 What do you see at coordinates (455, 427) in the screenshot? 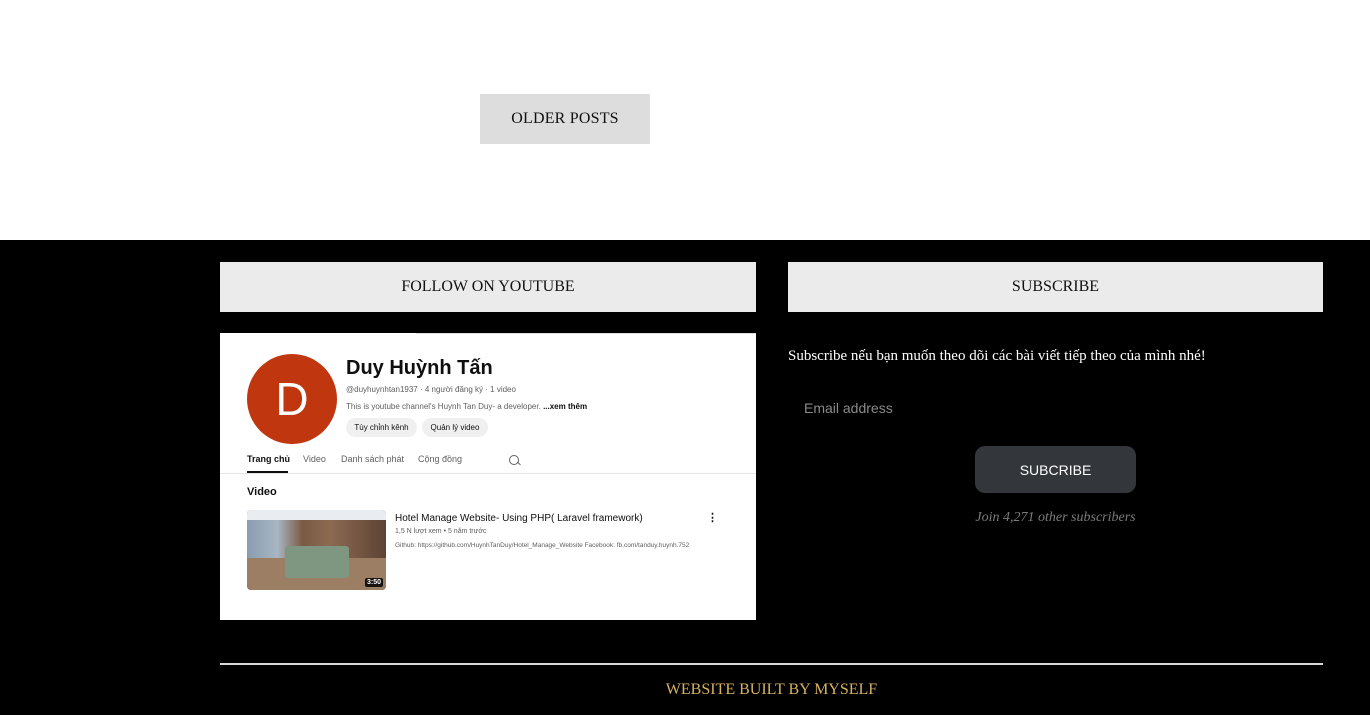
I see `manage-videos-chip: Quản lý video` at bounding box center [455, 427].